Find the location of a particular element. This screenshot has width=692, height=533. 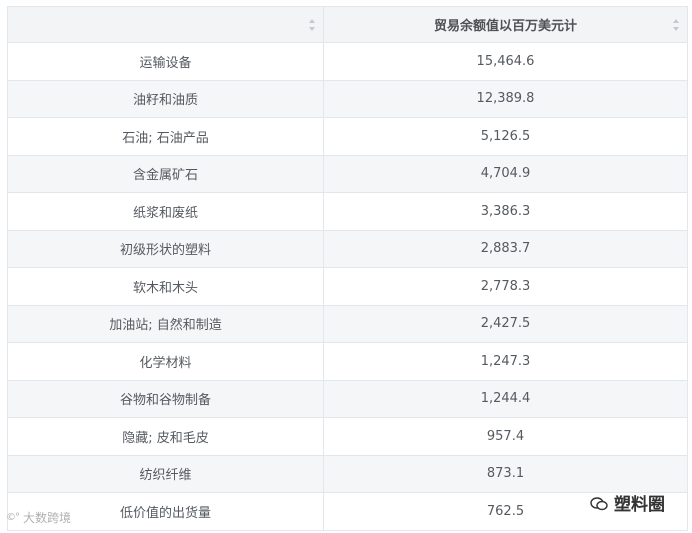

table-row: 纺织纤维 873.1 is located at coordinates (348, 474).